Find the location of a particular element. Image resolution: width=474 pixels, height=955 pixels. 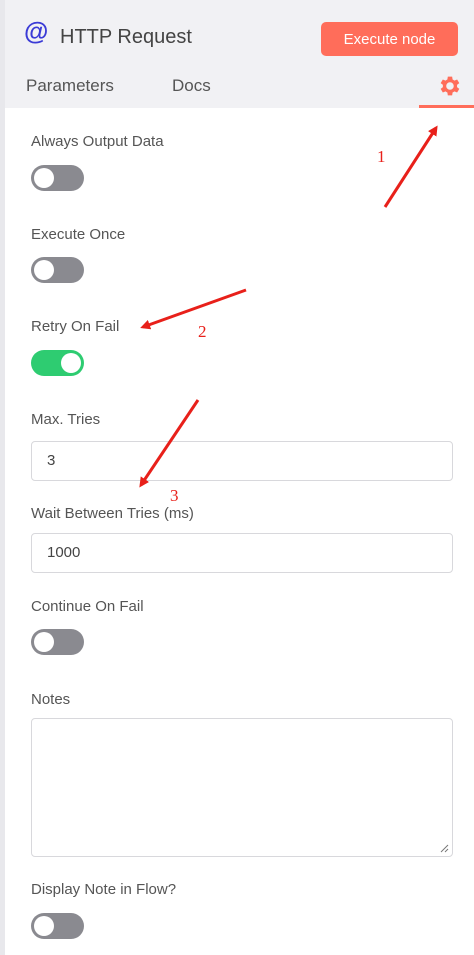

always-output-label: Always Output Data is located at coordinates (97, 141).